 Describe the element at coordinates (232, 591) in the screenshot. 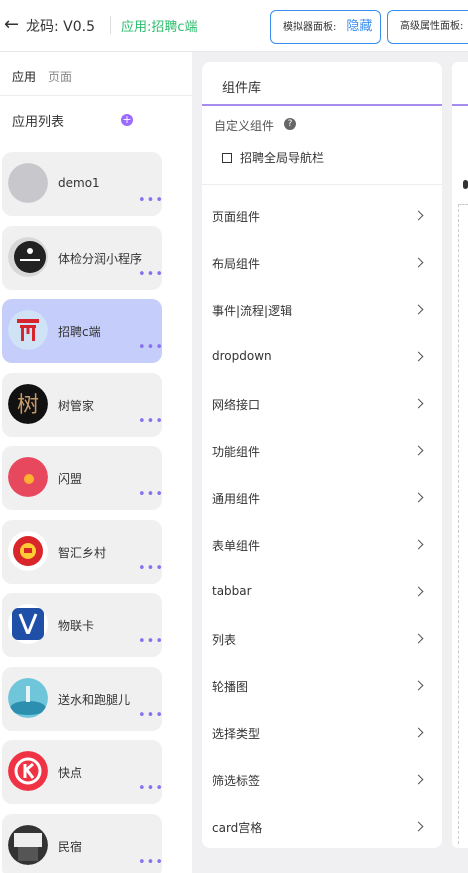

I see `category-label: tabbar` at that location.